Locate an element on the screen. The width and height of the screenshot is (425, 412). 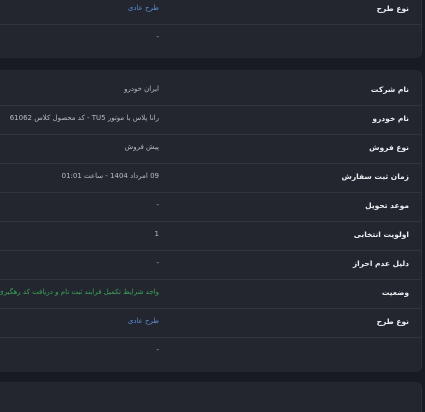
order-time-label: زمان ثبت سفارش is located at coordinates (375, 176).